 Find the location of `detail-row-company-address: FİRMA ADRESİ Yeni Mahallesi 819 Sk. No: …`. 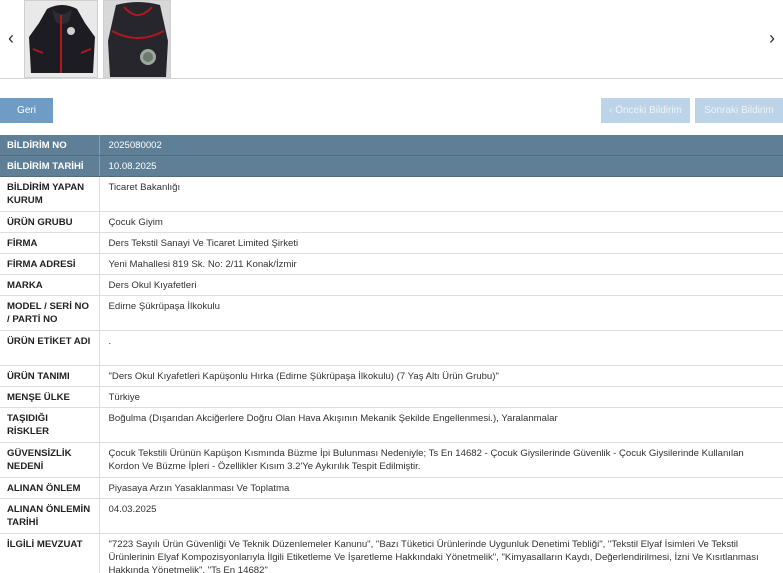

detail-row-company-address: FİRMA ADRESİ Yeni Mahallesi 819 Sk. No: … is located at coordinates (391, 264).